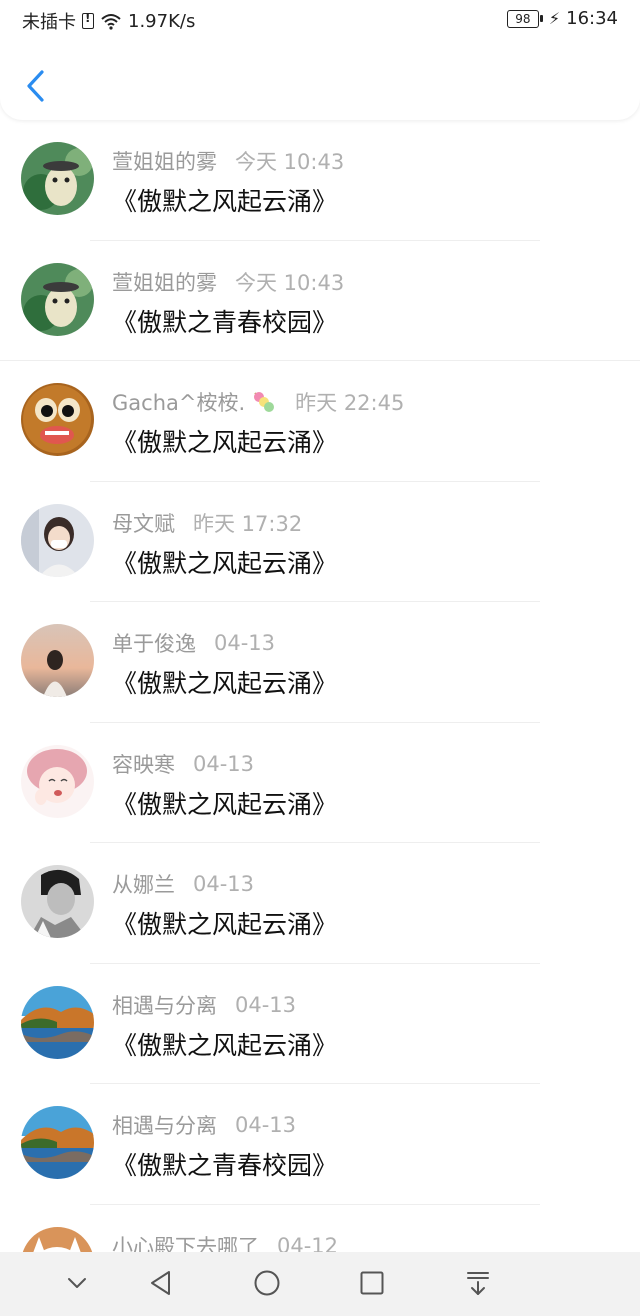 Image resolution: width=640 pixels, height=1316 pixels. I want to click on hide-nav-button, so click(77, 1283).